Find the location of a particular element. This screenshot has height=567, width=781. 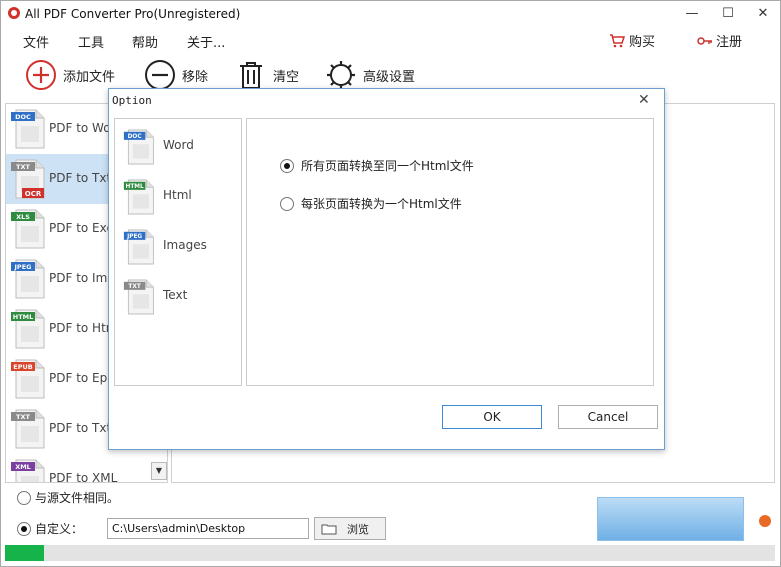

same-as-source-label: 与源文件相同。 is located at coordinates (77, 498).